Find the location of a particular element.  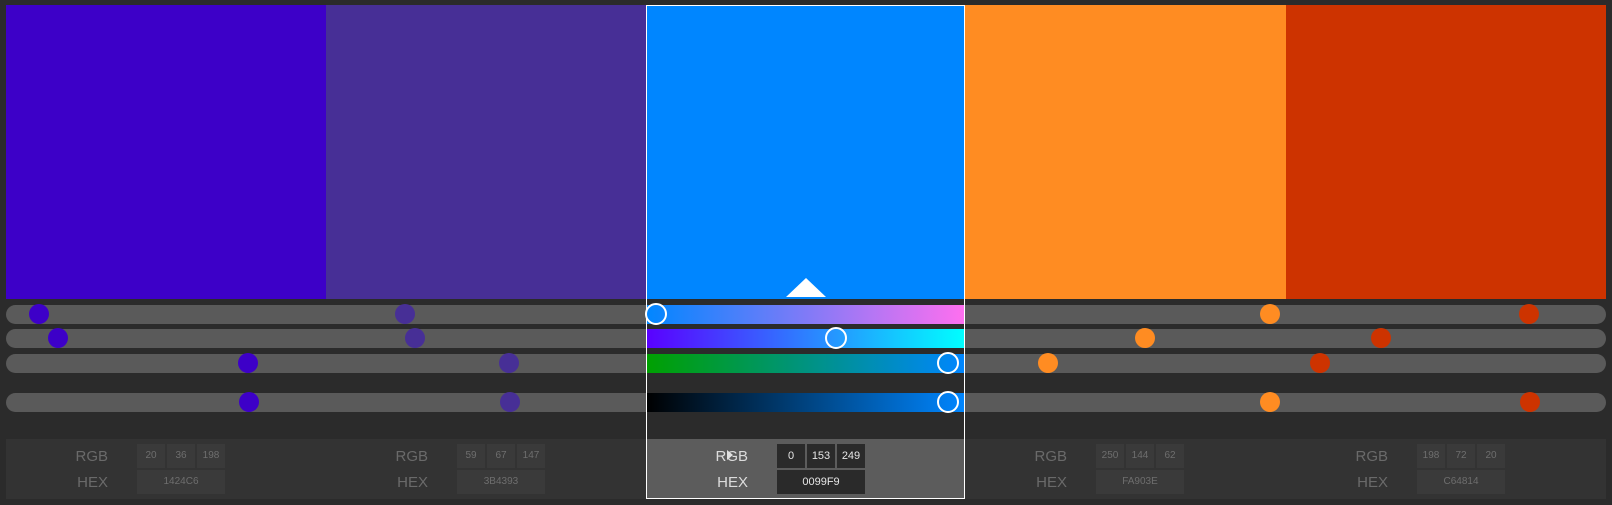

hex-field: 1424C6 is located at coordinates (181, 482).